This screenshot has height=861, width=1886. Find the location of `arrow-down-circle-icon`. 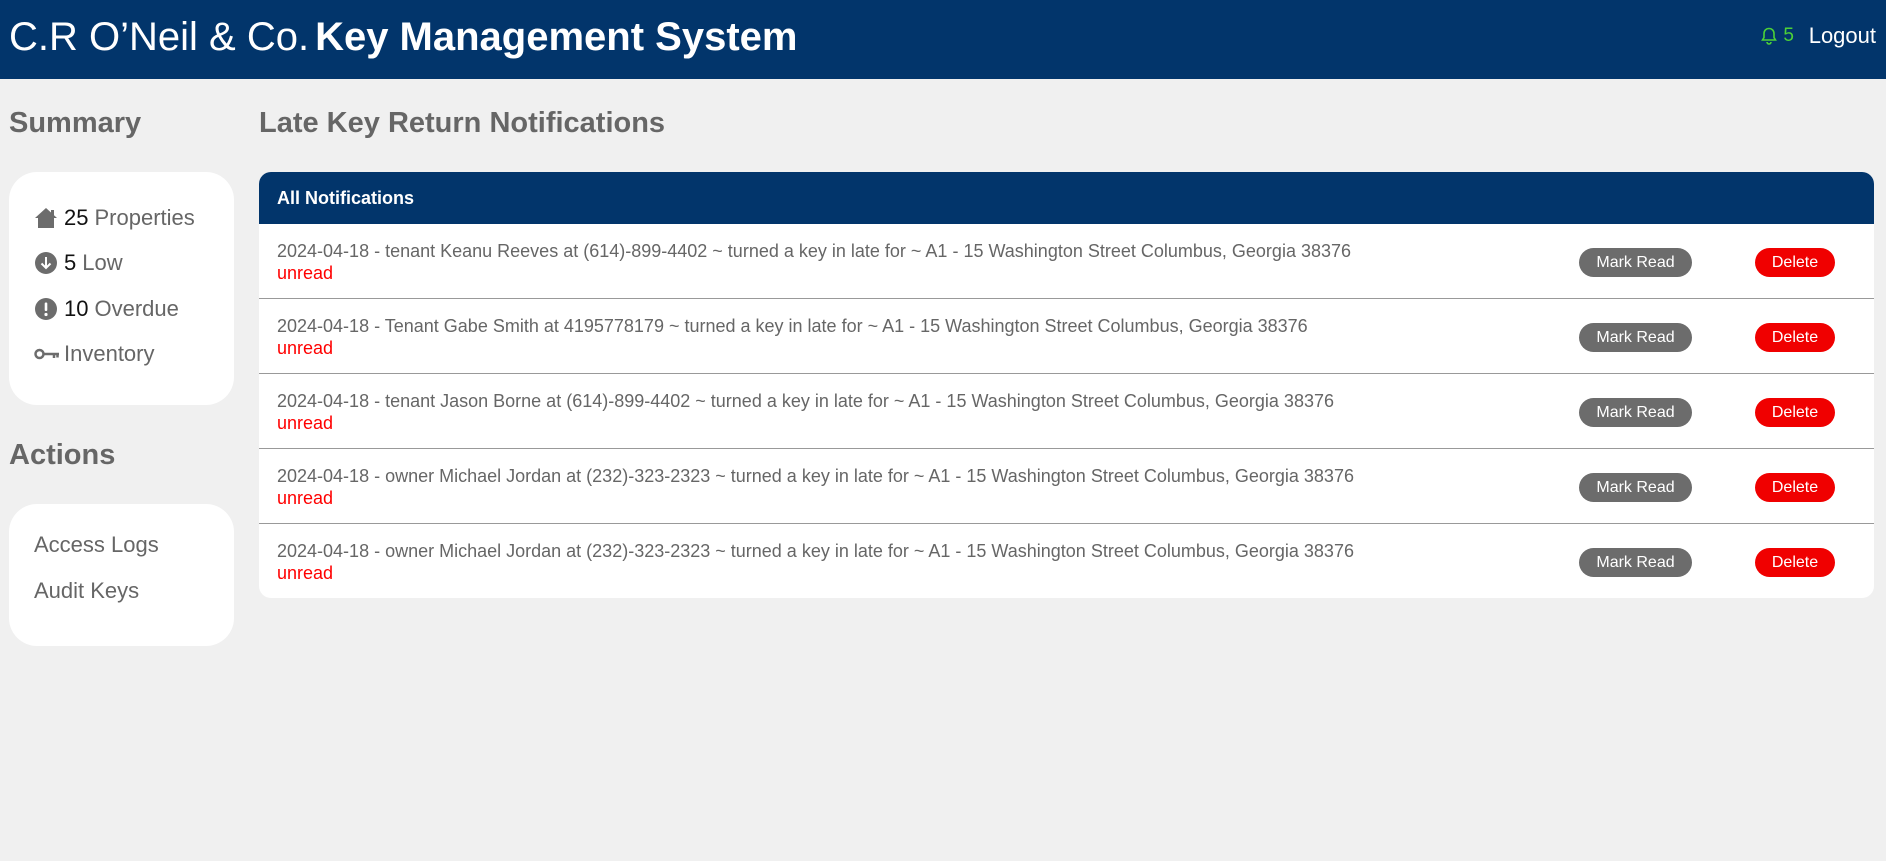

arrow-down-circle-icon is located at coordinates (47, 263).